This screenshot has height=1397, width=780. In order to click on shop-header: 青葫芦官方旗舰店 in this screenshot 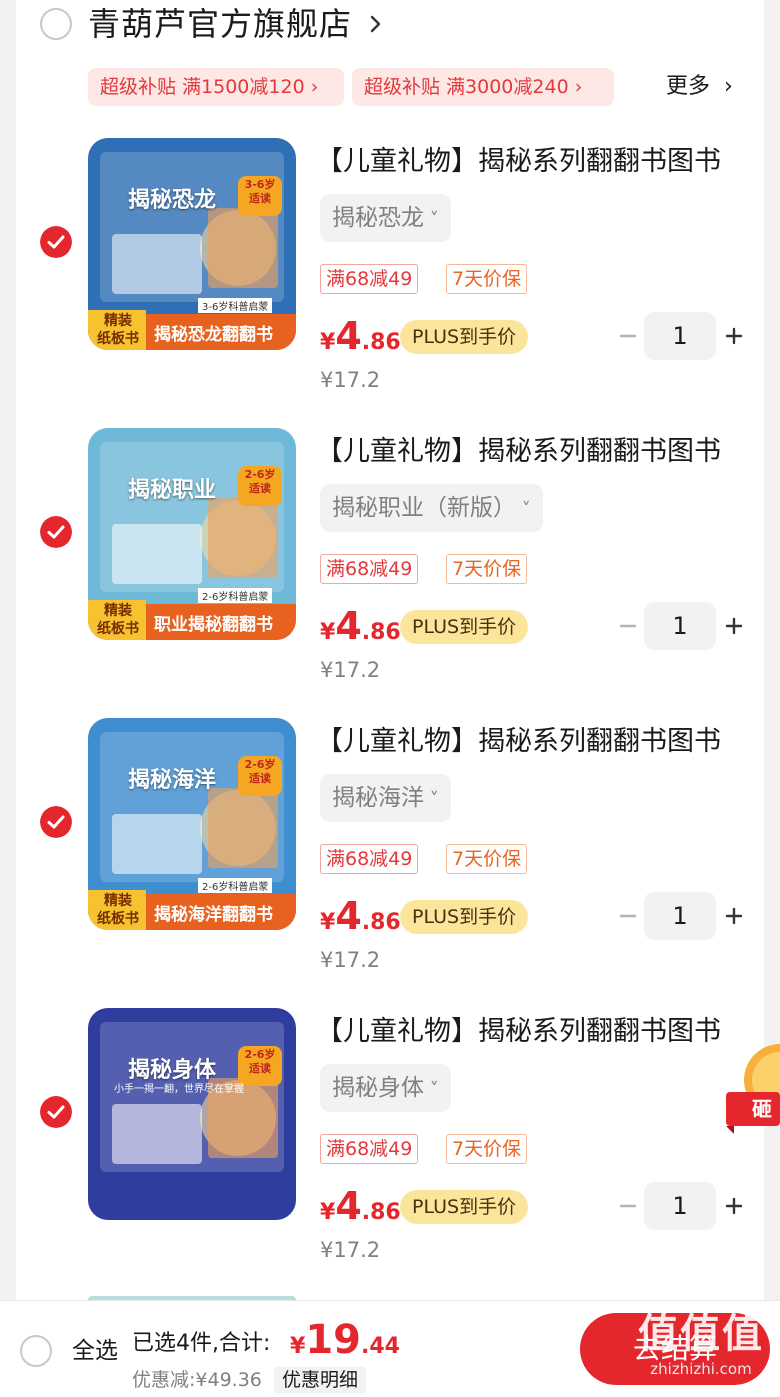, I will do `click(390, 28)`.